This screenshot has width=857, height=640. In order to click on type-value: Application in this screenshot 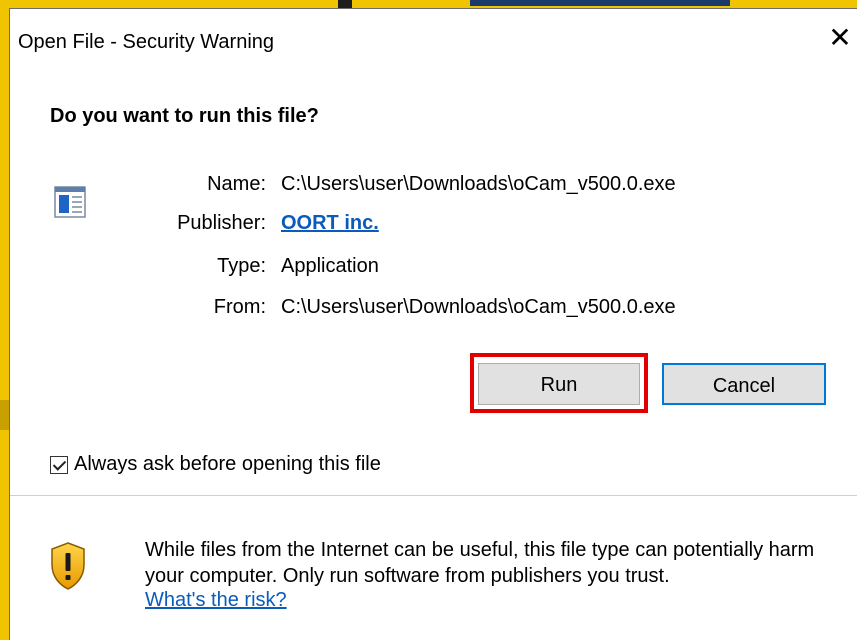, I will do `click(330, 266)`.